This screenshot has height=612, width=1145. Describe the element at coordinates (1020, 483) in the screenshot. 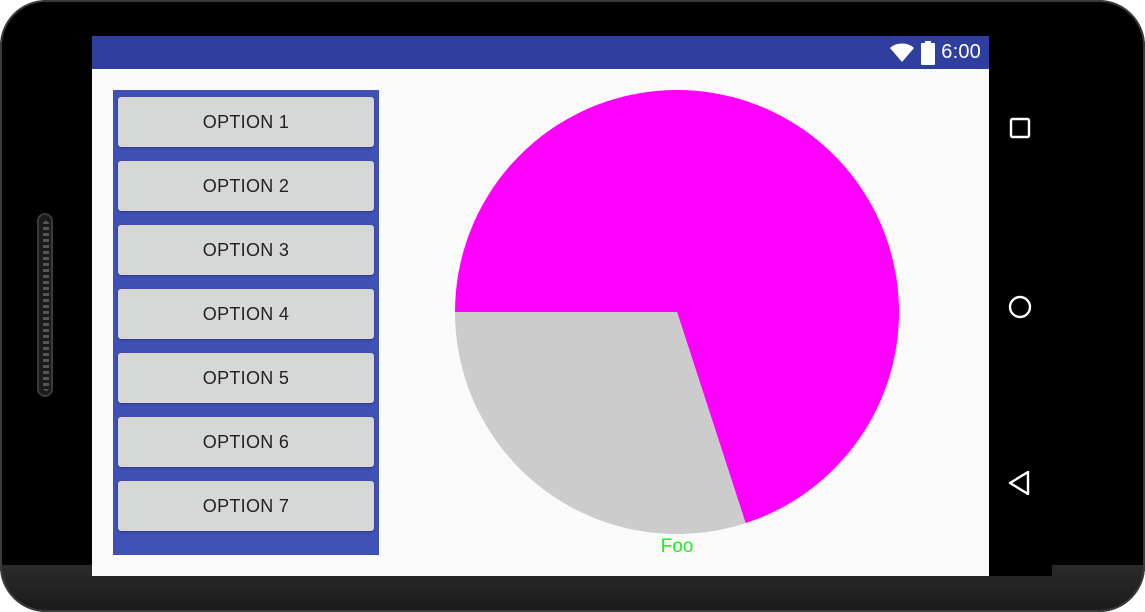

I see `back-triangle-icon` at that location.